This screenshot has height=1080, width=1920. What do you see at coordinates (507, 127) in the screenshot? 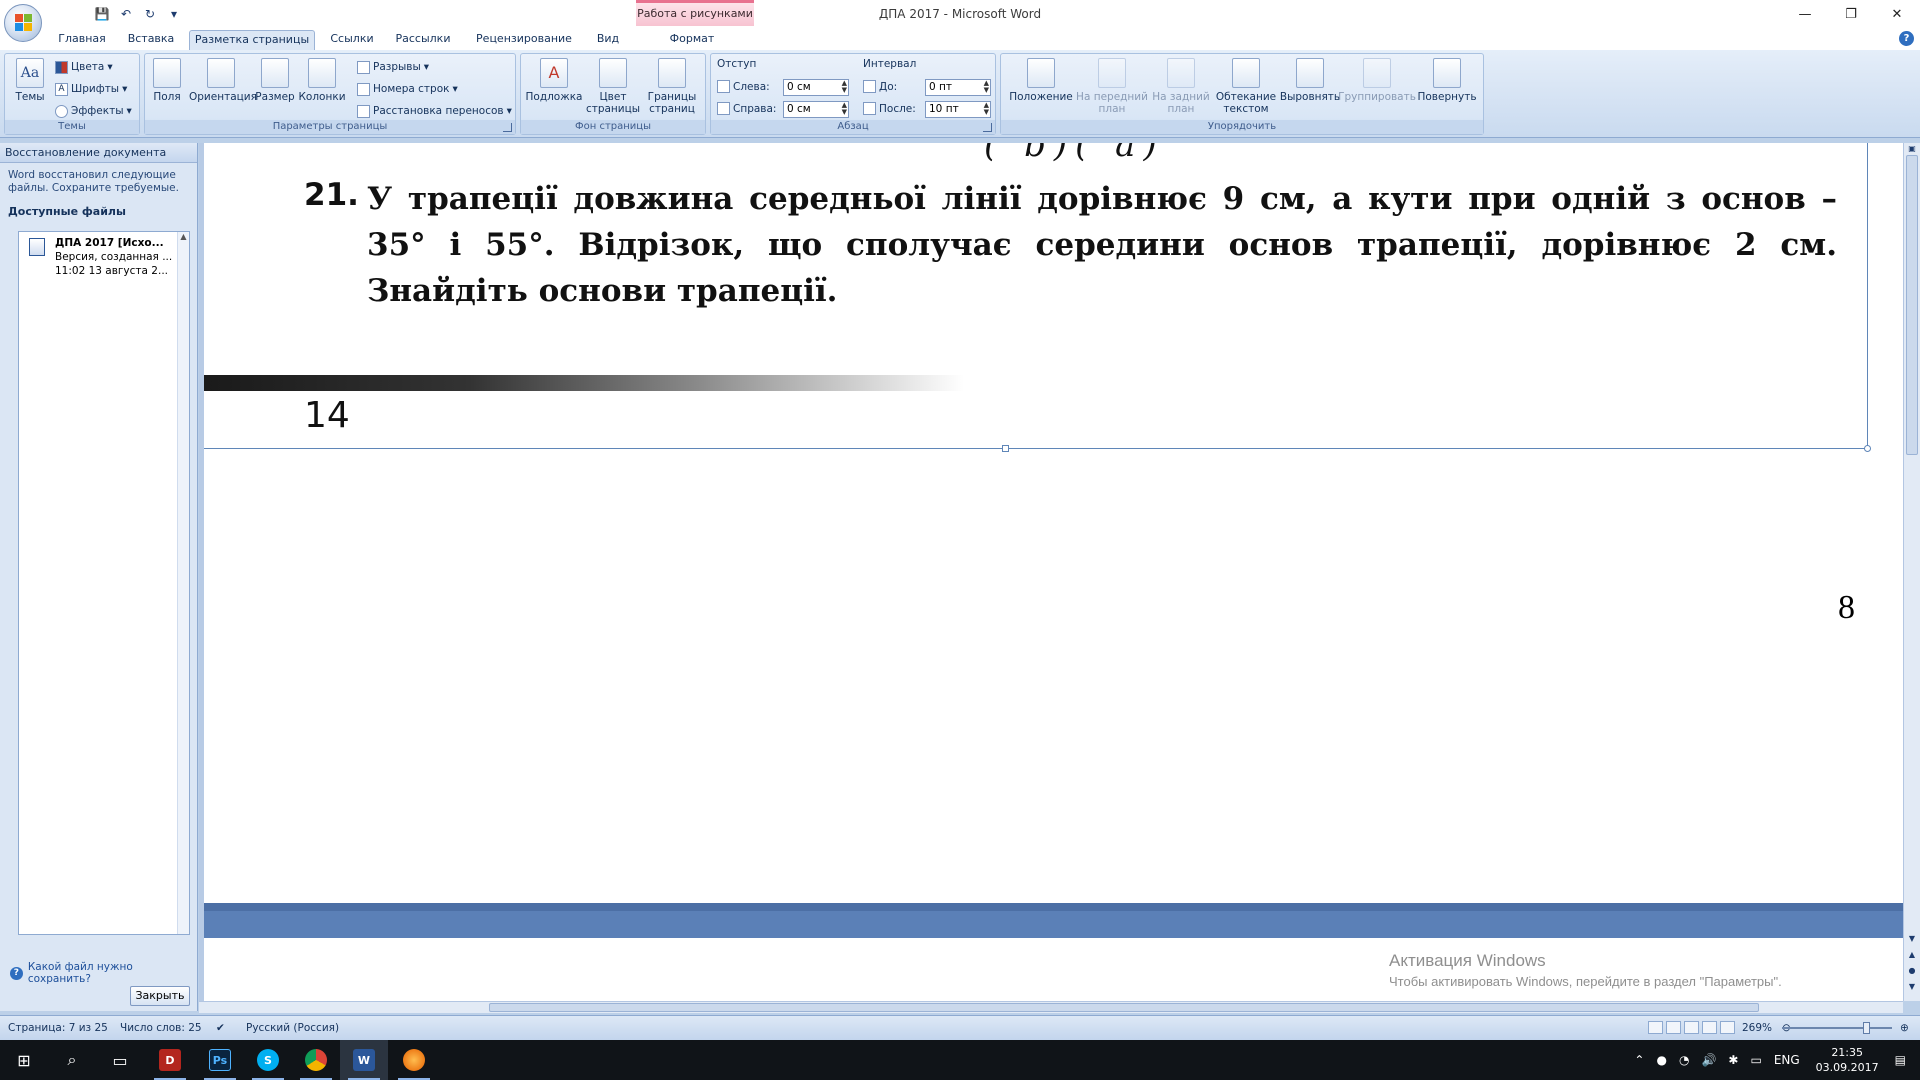
I see `page-setup-launcher-icon` at bounding box center [507, 127].